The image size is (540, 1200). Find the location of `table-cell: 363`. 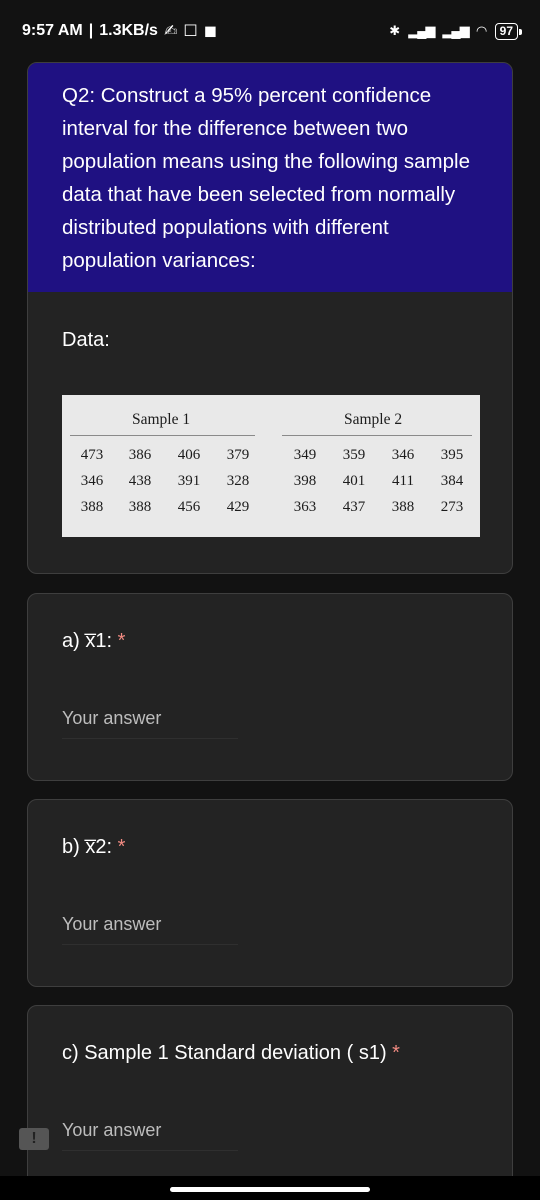

table-cell: 363 is located at coordinates (305, 507).